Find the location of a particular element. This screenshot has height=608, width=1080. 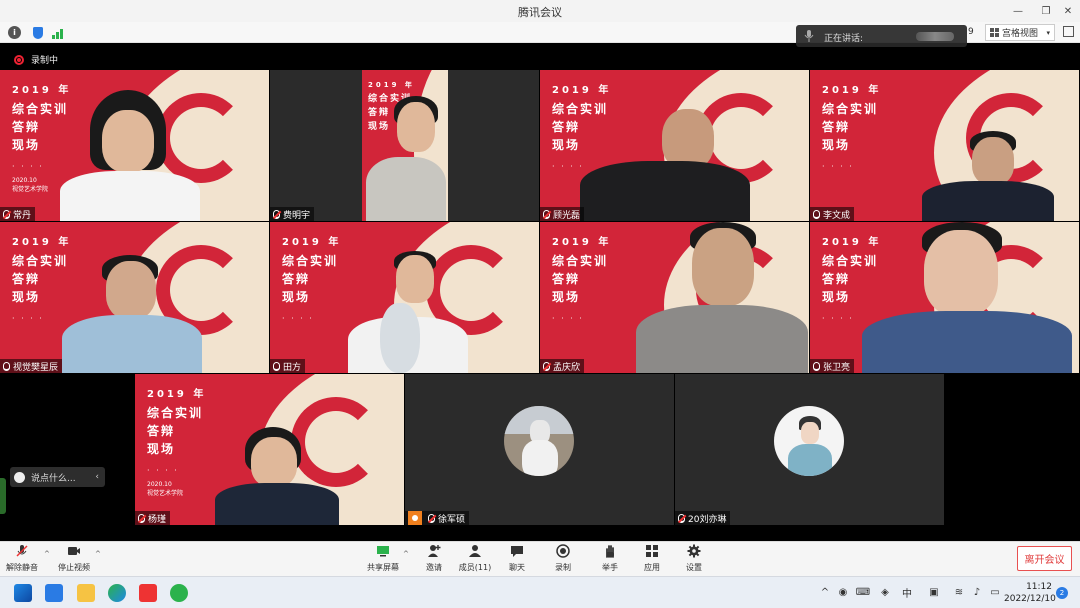

record-button: 录制 is located at coordinates (563, 558).